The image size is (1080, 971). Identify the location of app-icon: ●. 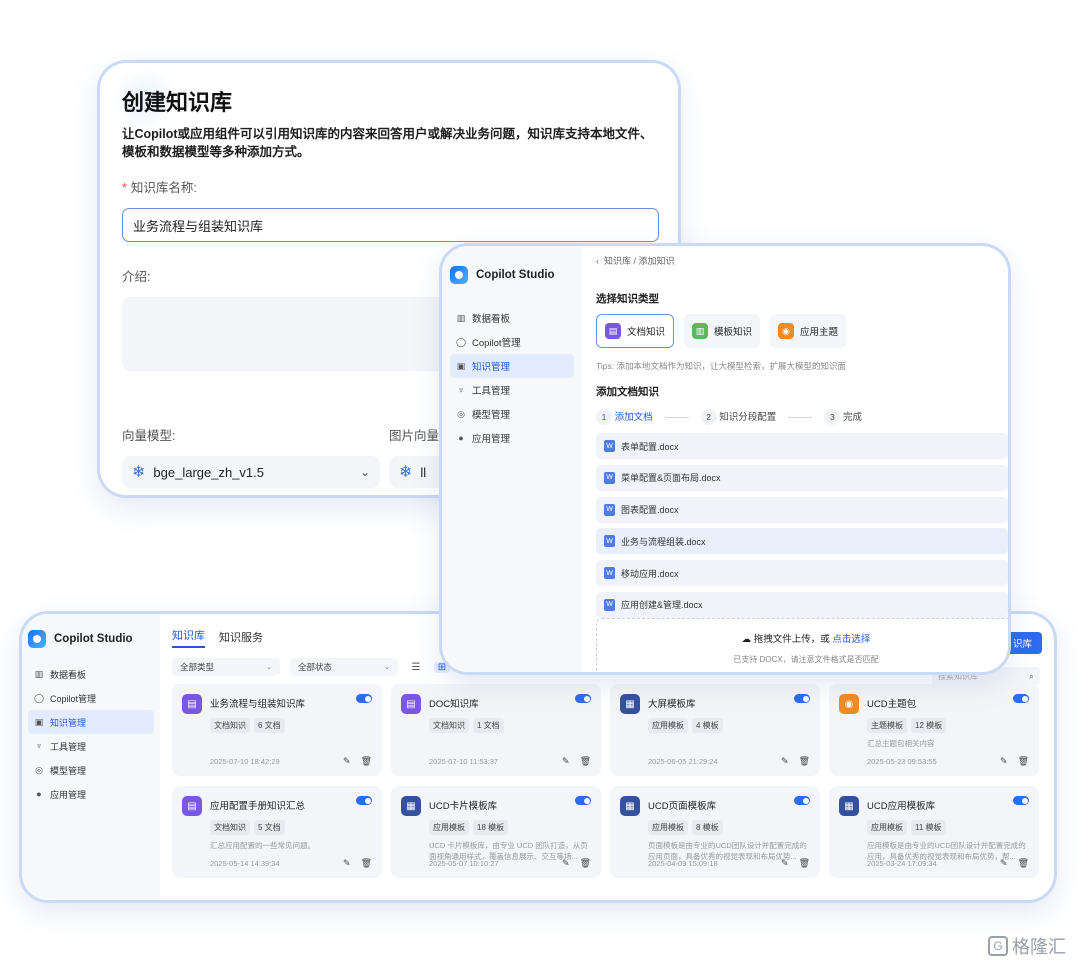
(39, 794).